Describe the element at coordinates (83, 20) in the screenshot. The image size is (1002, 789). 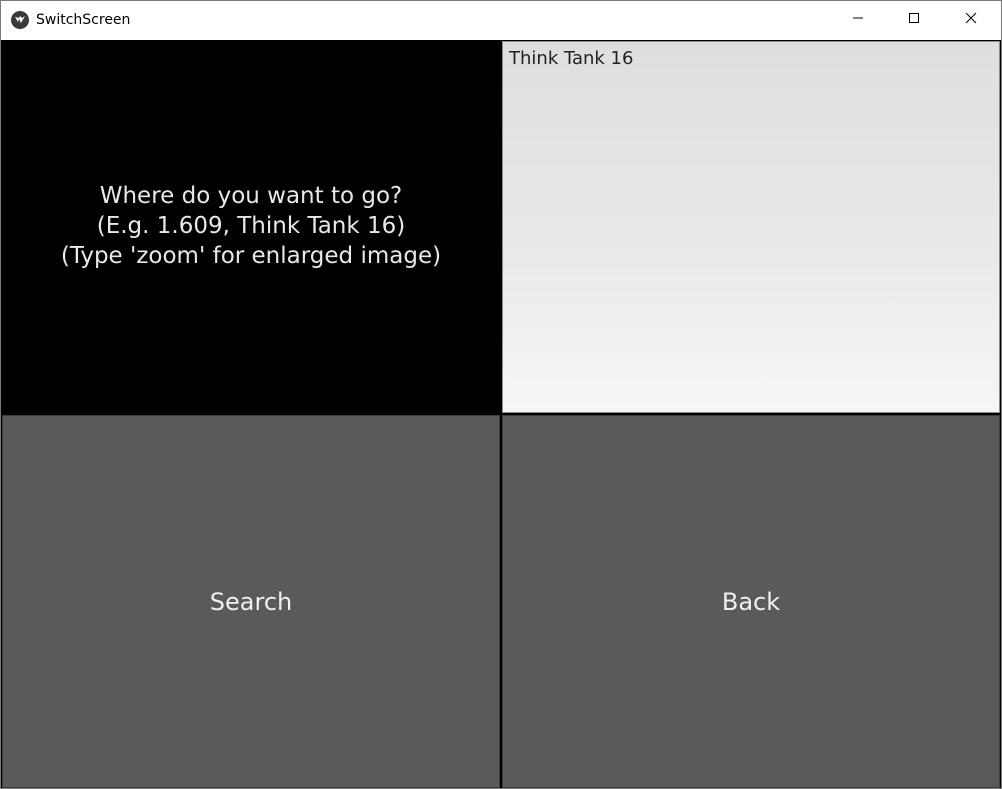
I see `window-title: SwitchScreen` at that location.